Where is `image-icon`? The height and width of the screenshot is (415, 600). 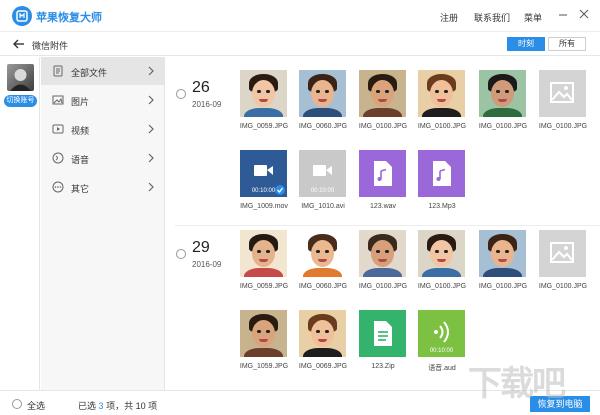 image-icon is located at coordinates (58, 100).